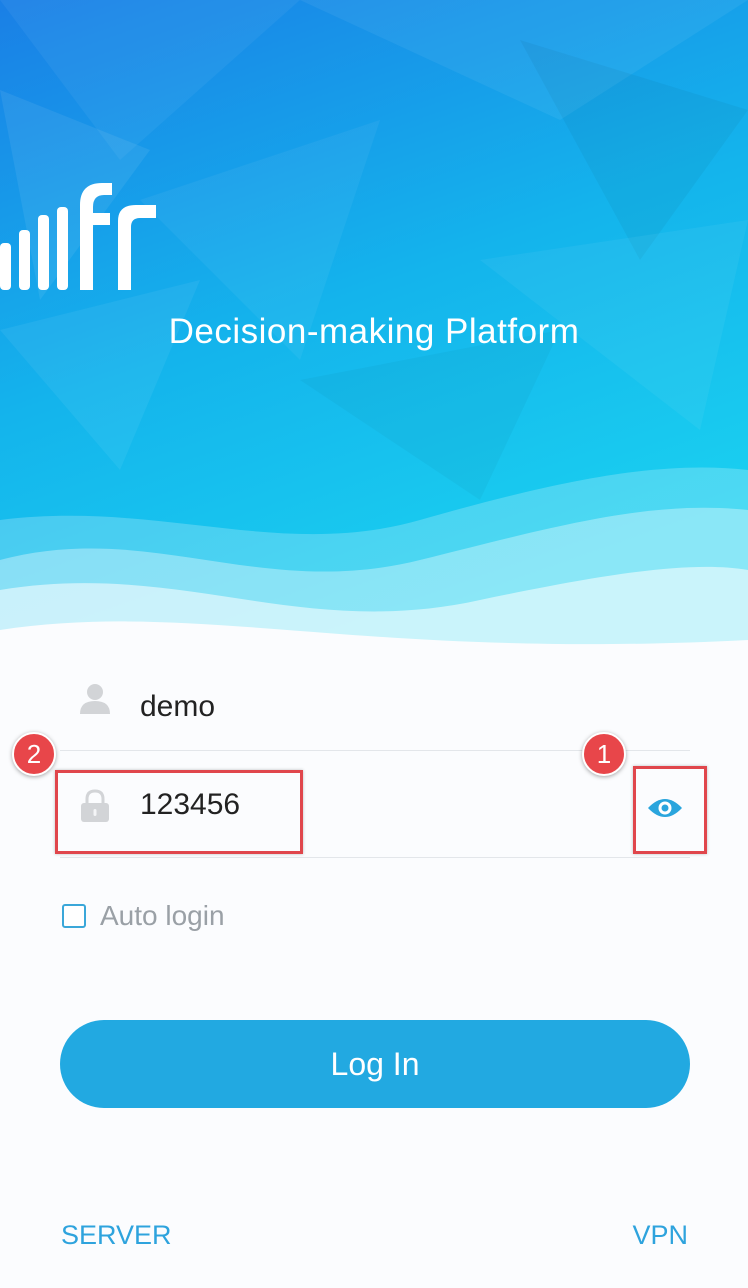 The height and width of the screenshot is (1288, 748). What do you see at coordinates (604, 754) in the screenshot?
I see `annotation-badge-1: 1` at bounding box center [604, 754].